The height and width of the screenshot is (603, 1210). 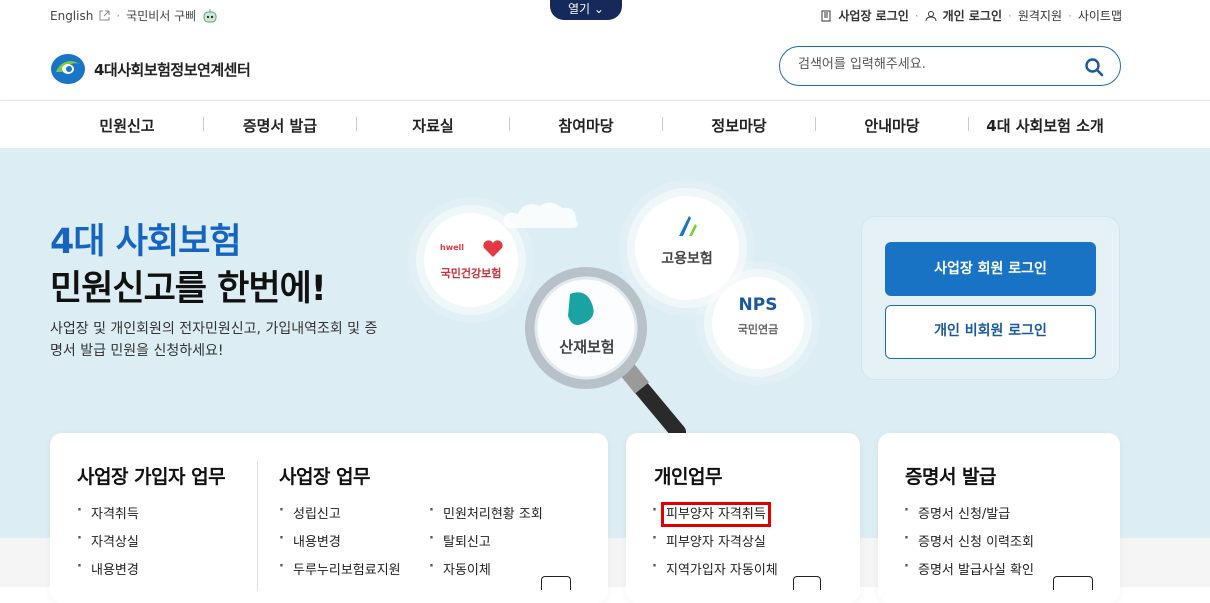 I want to click on biz-member-title: 사업장 가입자 업무, so click(x=151, y=477).